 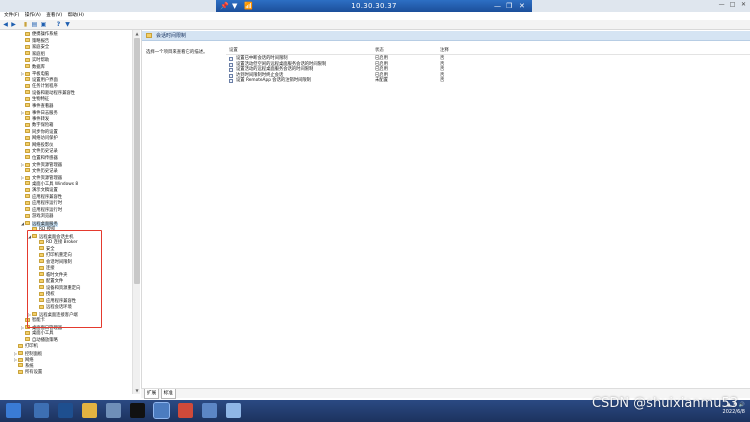 I want to click on remote-connection-bar: 📌 ▼ 📶 10.30.30.37 — ❐ ✕, so click(x=374, y=6).